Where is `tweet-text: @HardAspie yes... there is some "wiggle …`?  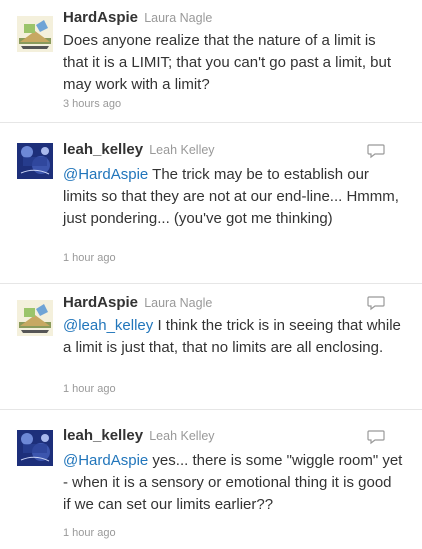 tweet-text: @HardAspie yes... there is some "wiggle … is located at coordinates (233, 483).